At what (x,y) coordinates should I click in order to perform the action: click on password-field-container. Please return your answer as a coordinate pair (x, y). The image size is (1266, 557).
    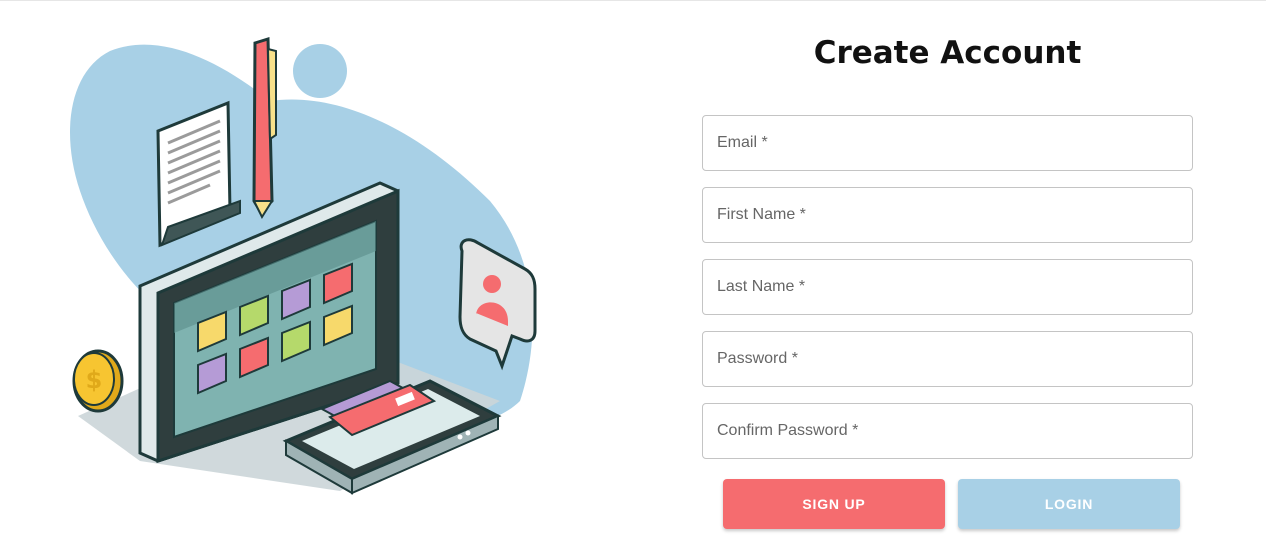
    Looking at the image, I should click on (947, 359).